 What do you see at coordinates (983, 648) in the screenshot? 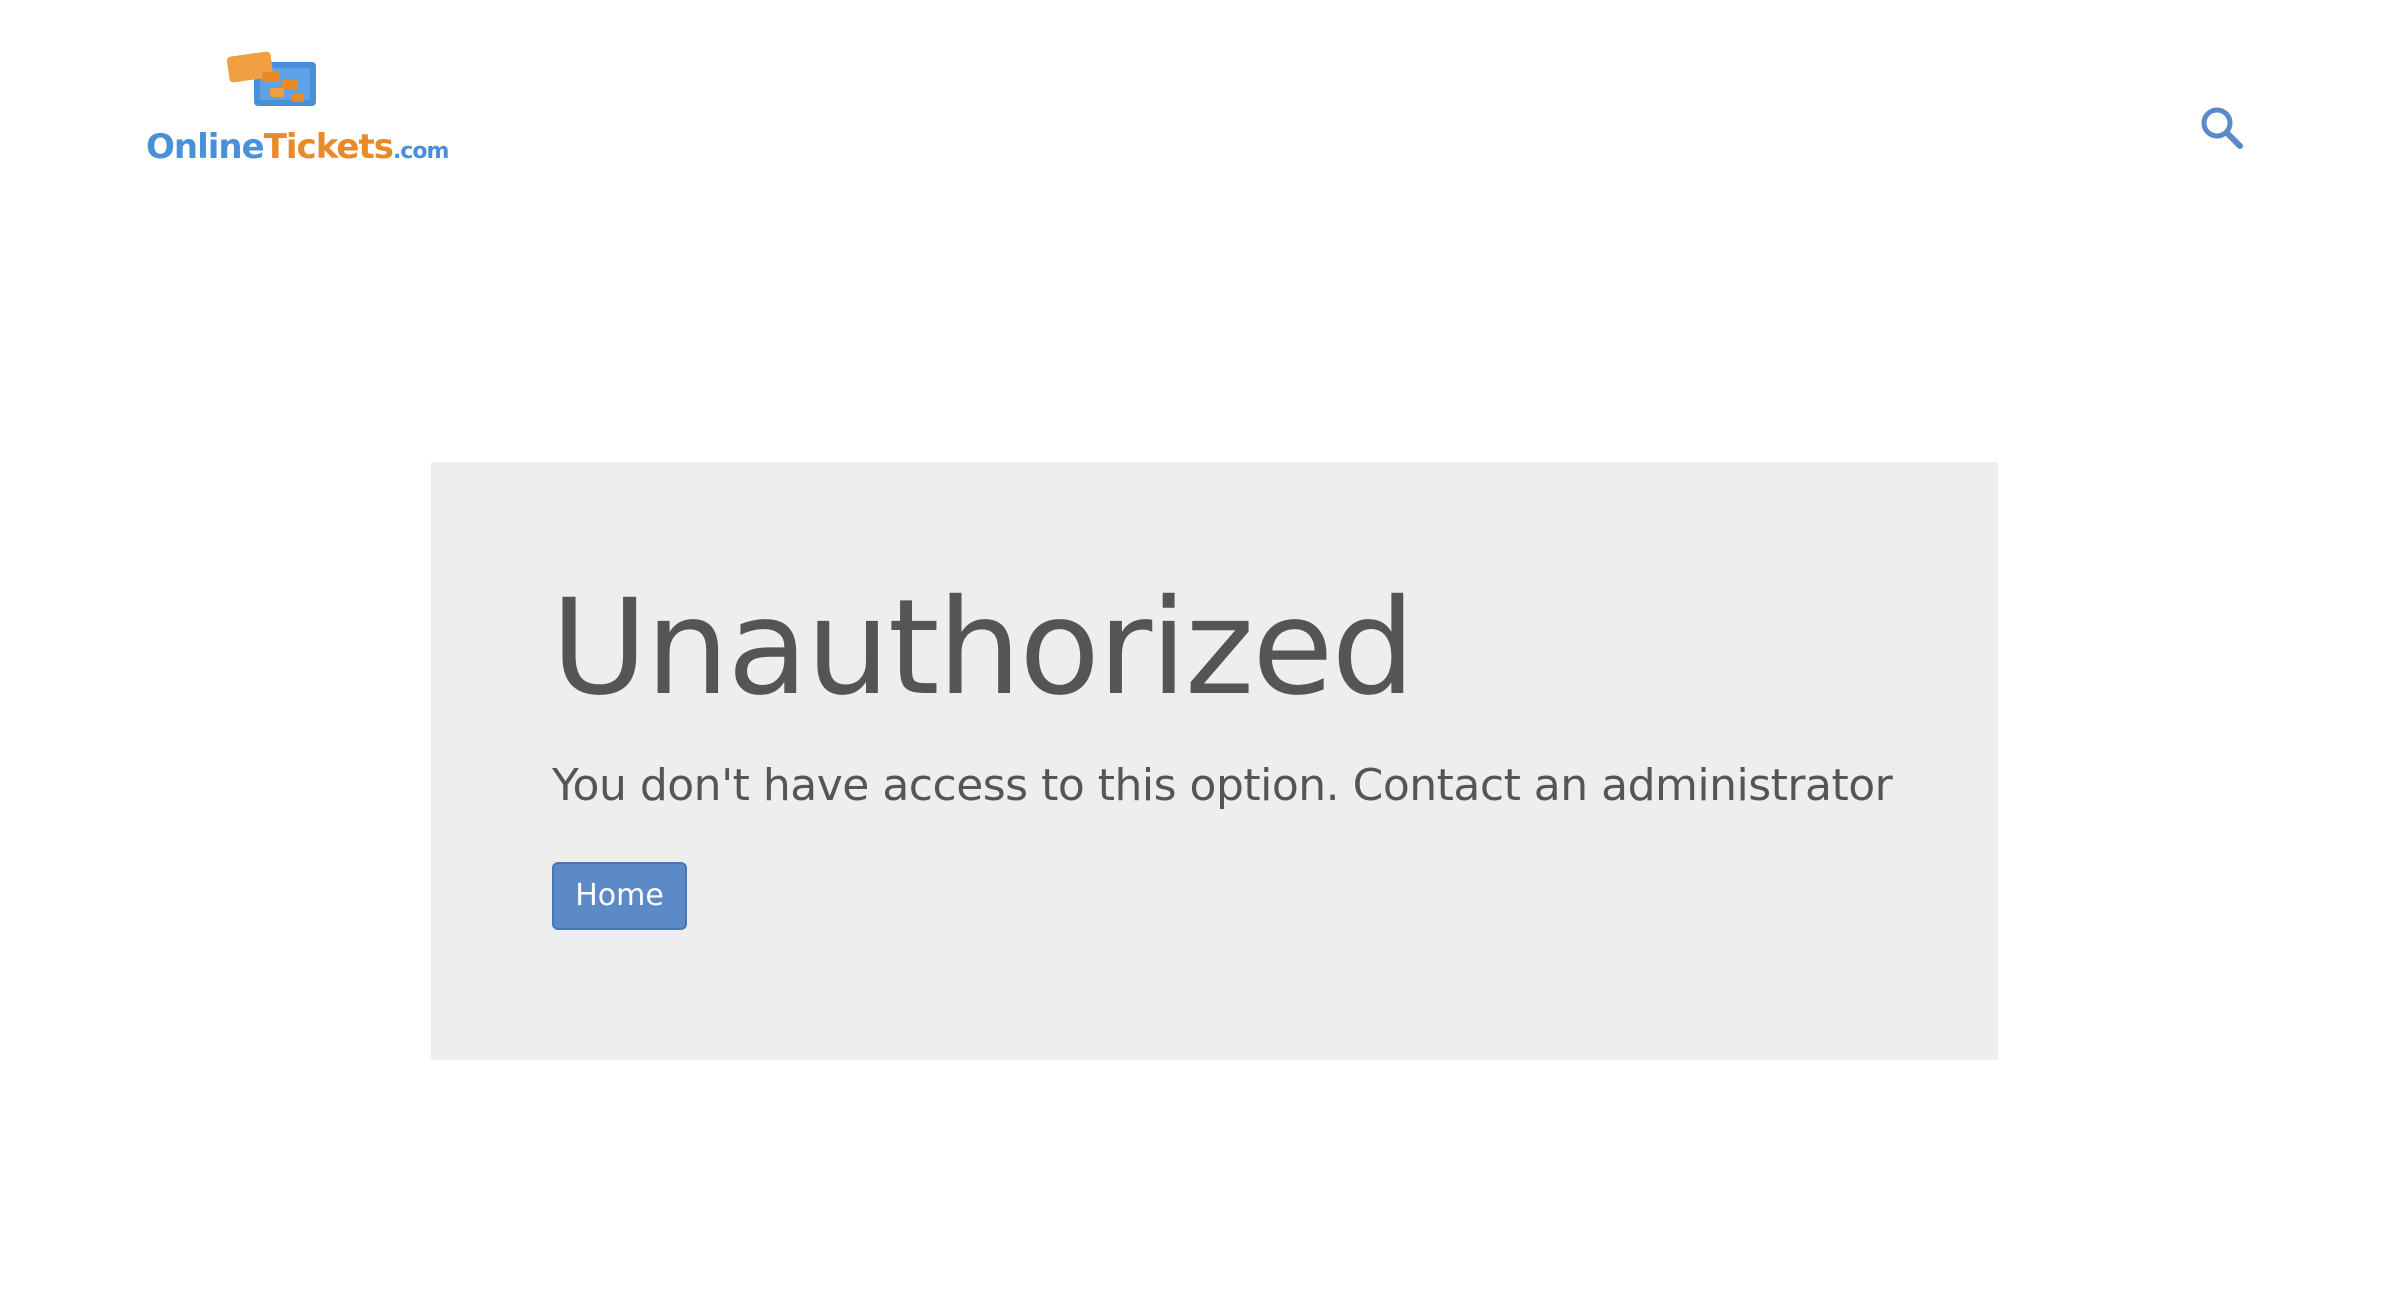
I see `page-title: Unauthorized` at bounding box center [983, 648].